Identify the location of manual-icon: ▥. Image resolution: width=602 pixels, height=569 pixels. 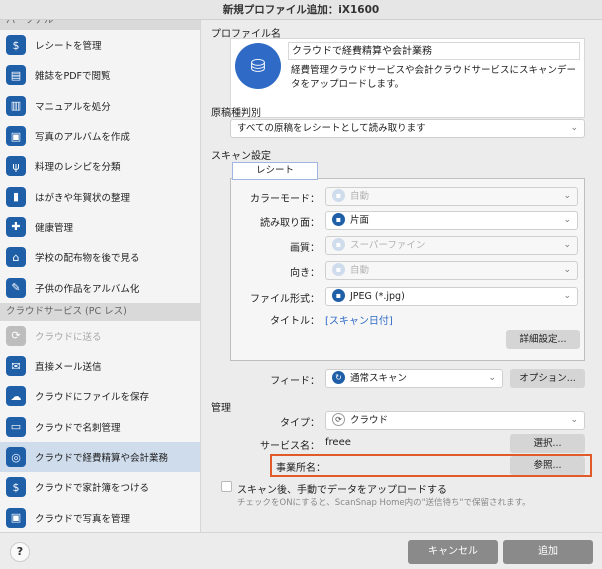
(16, 105).